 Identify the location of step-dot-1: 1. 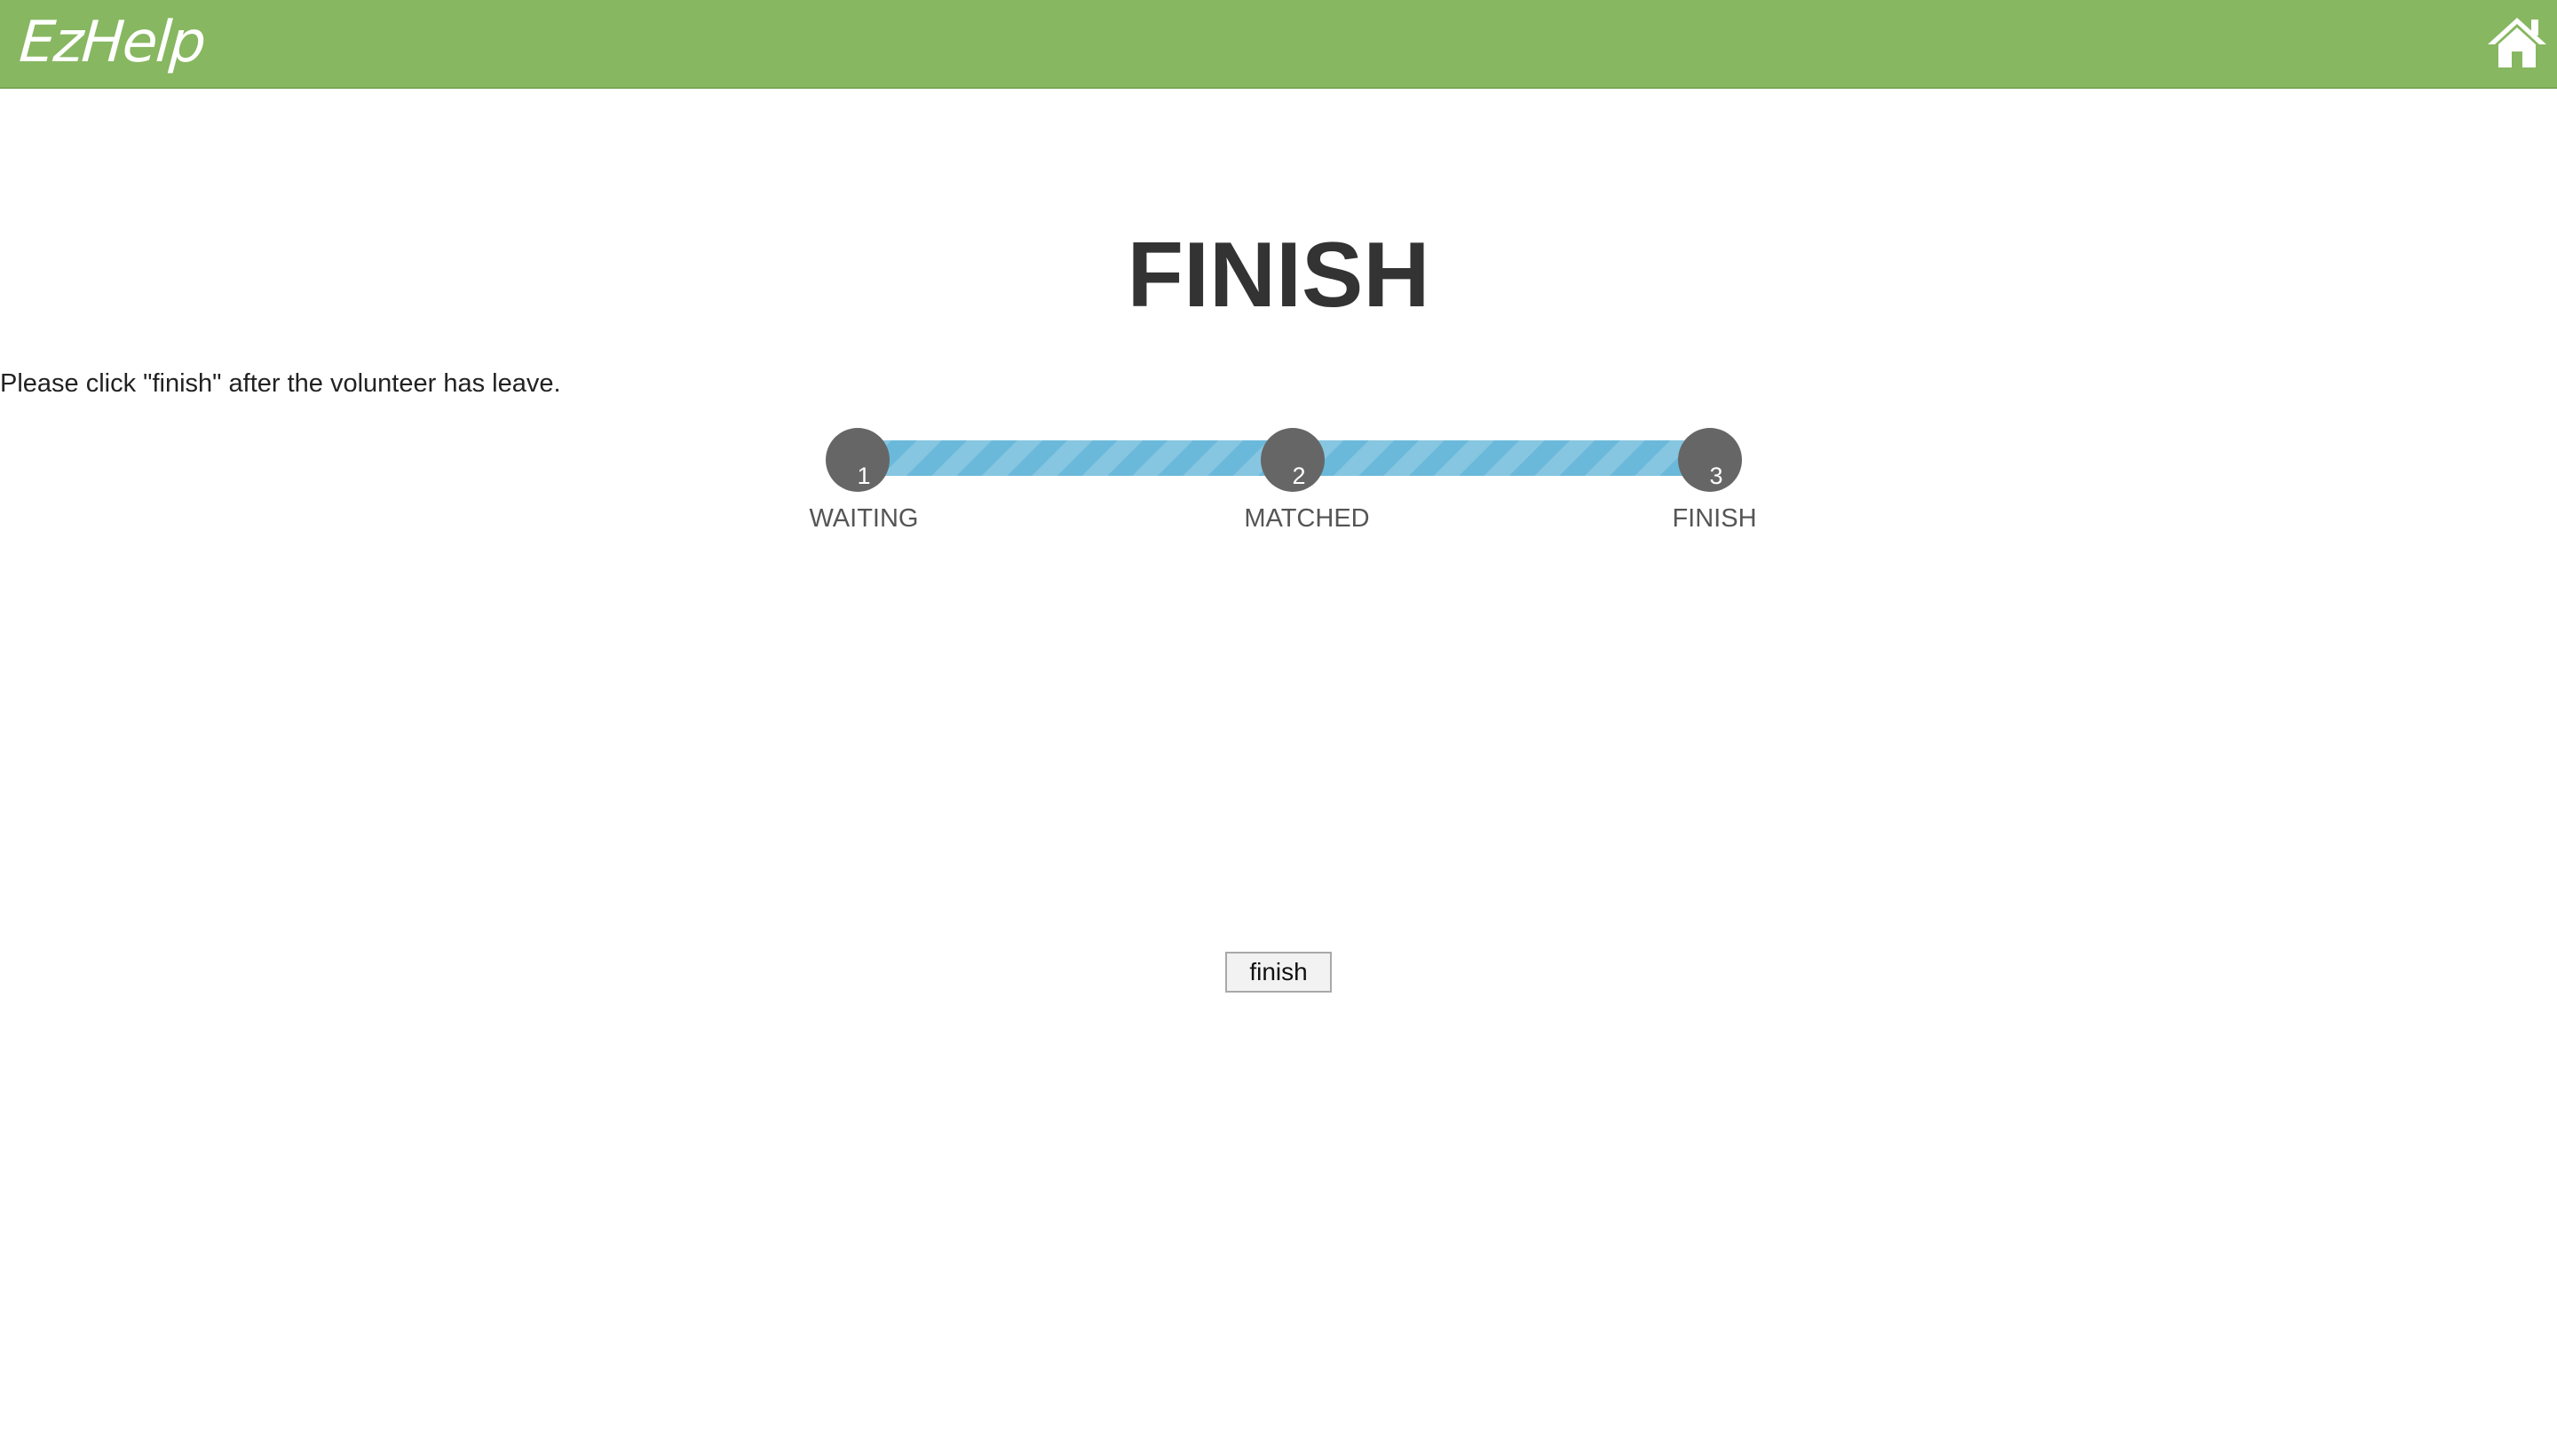
(858, 460).